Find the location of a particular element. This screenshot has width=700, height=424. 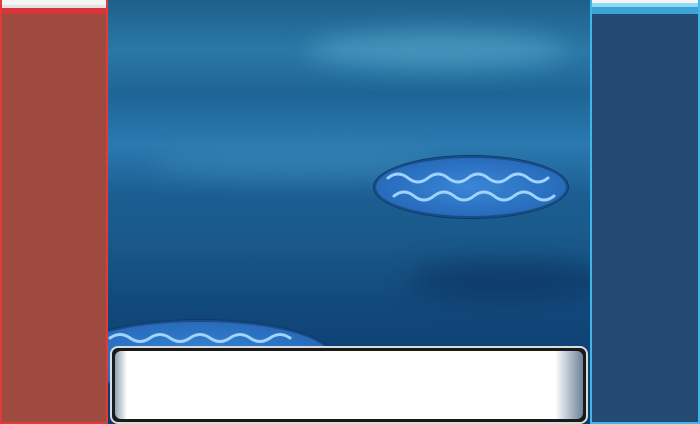

opponent-water-platform is located at coordinates (471, 187).